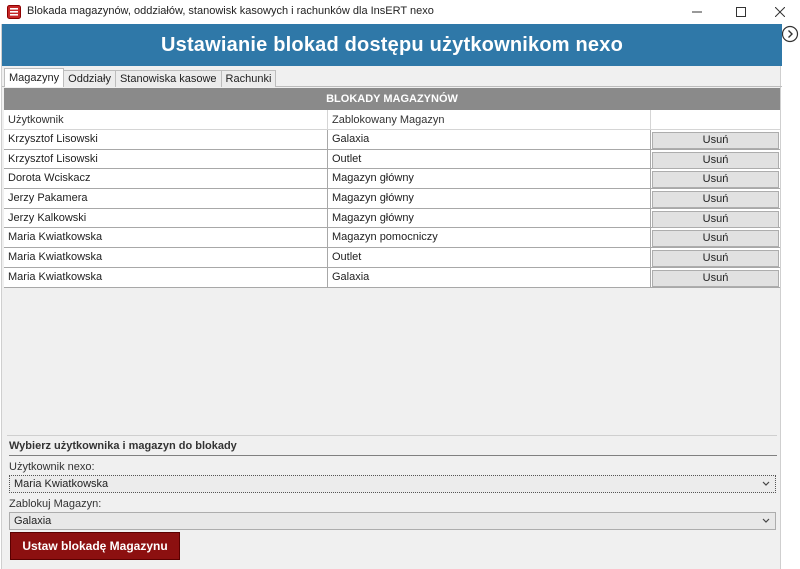 This screenshot has height=569, width=800. Describe the element at coordinates (95, 546) in the screenshot. I see `set-lock-button: Ustaw blokadę Magazynu` at that location.